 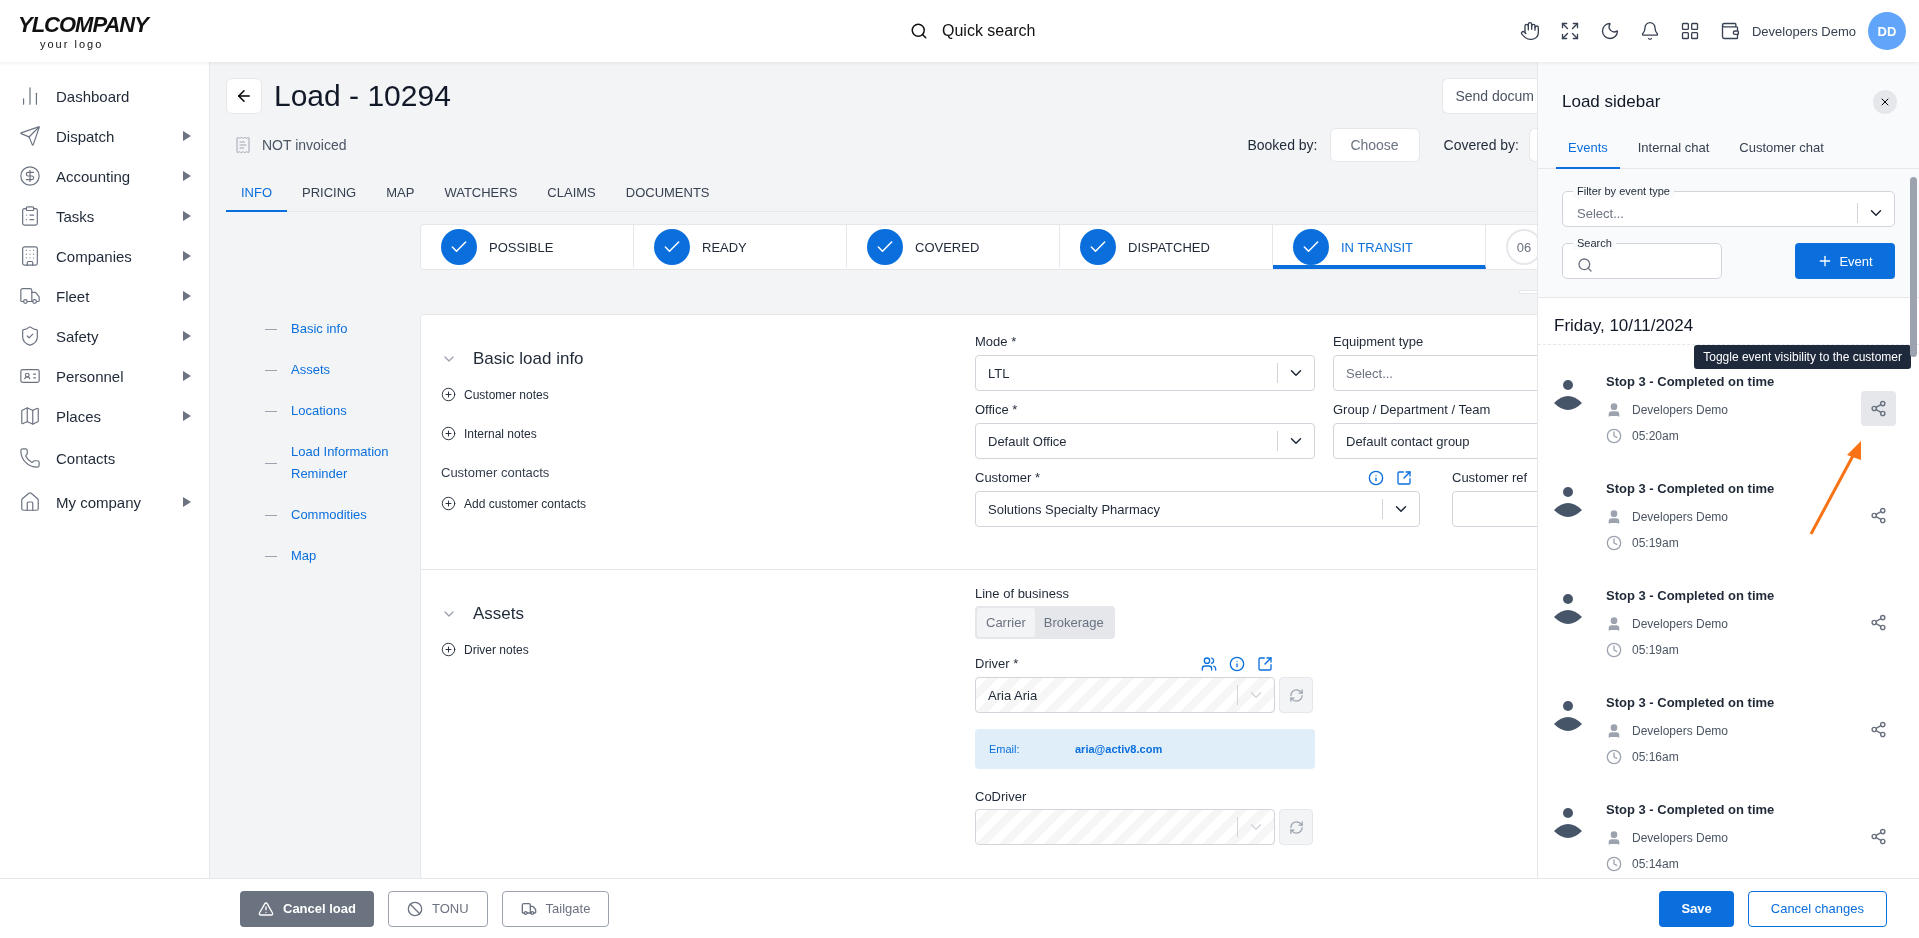 I want to click on tab: WATCHERS, so click(x=481, y=194).